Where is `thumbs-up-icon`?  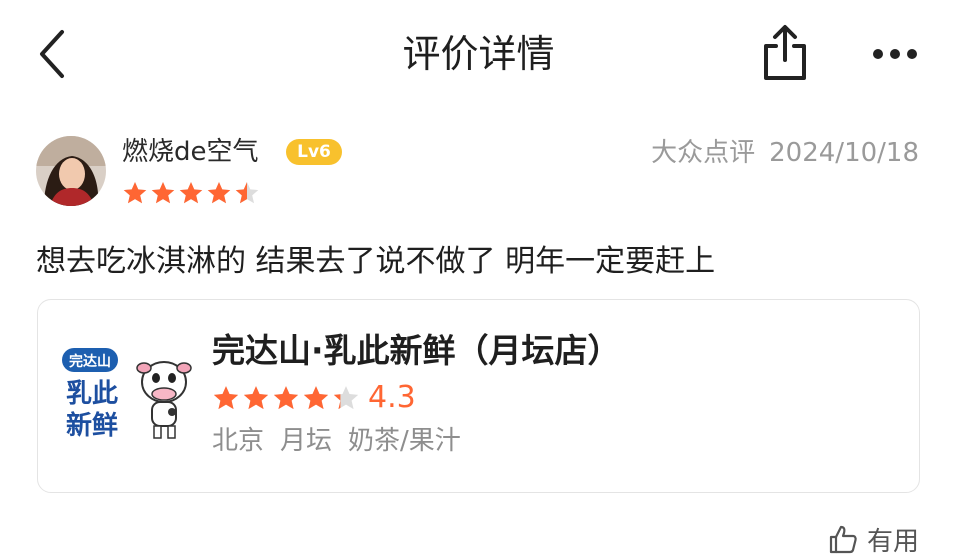
thumbs-up-icon is located at coordinates (843, 539).